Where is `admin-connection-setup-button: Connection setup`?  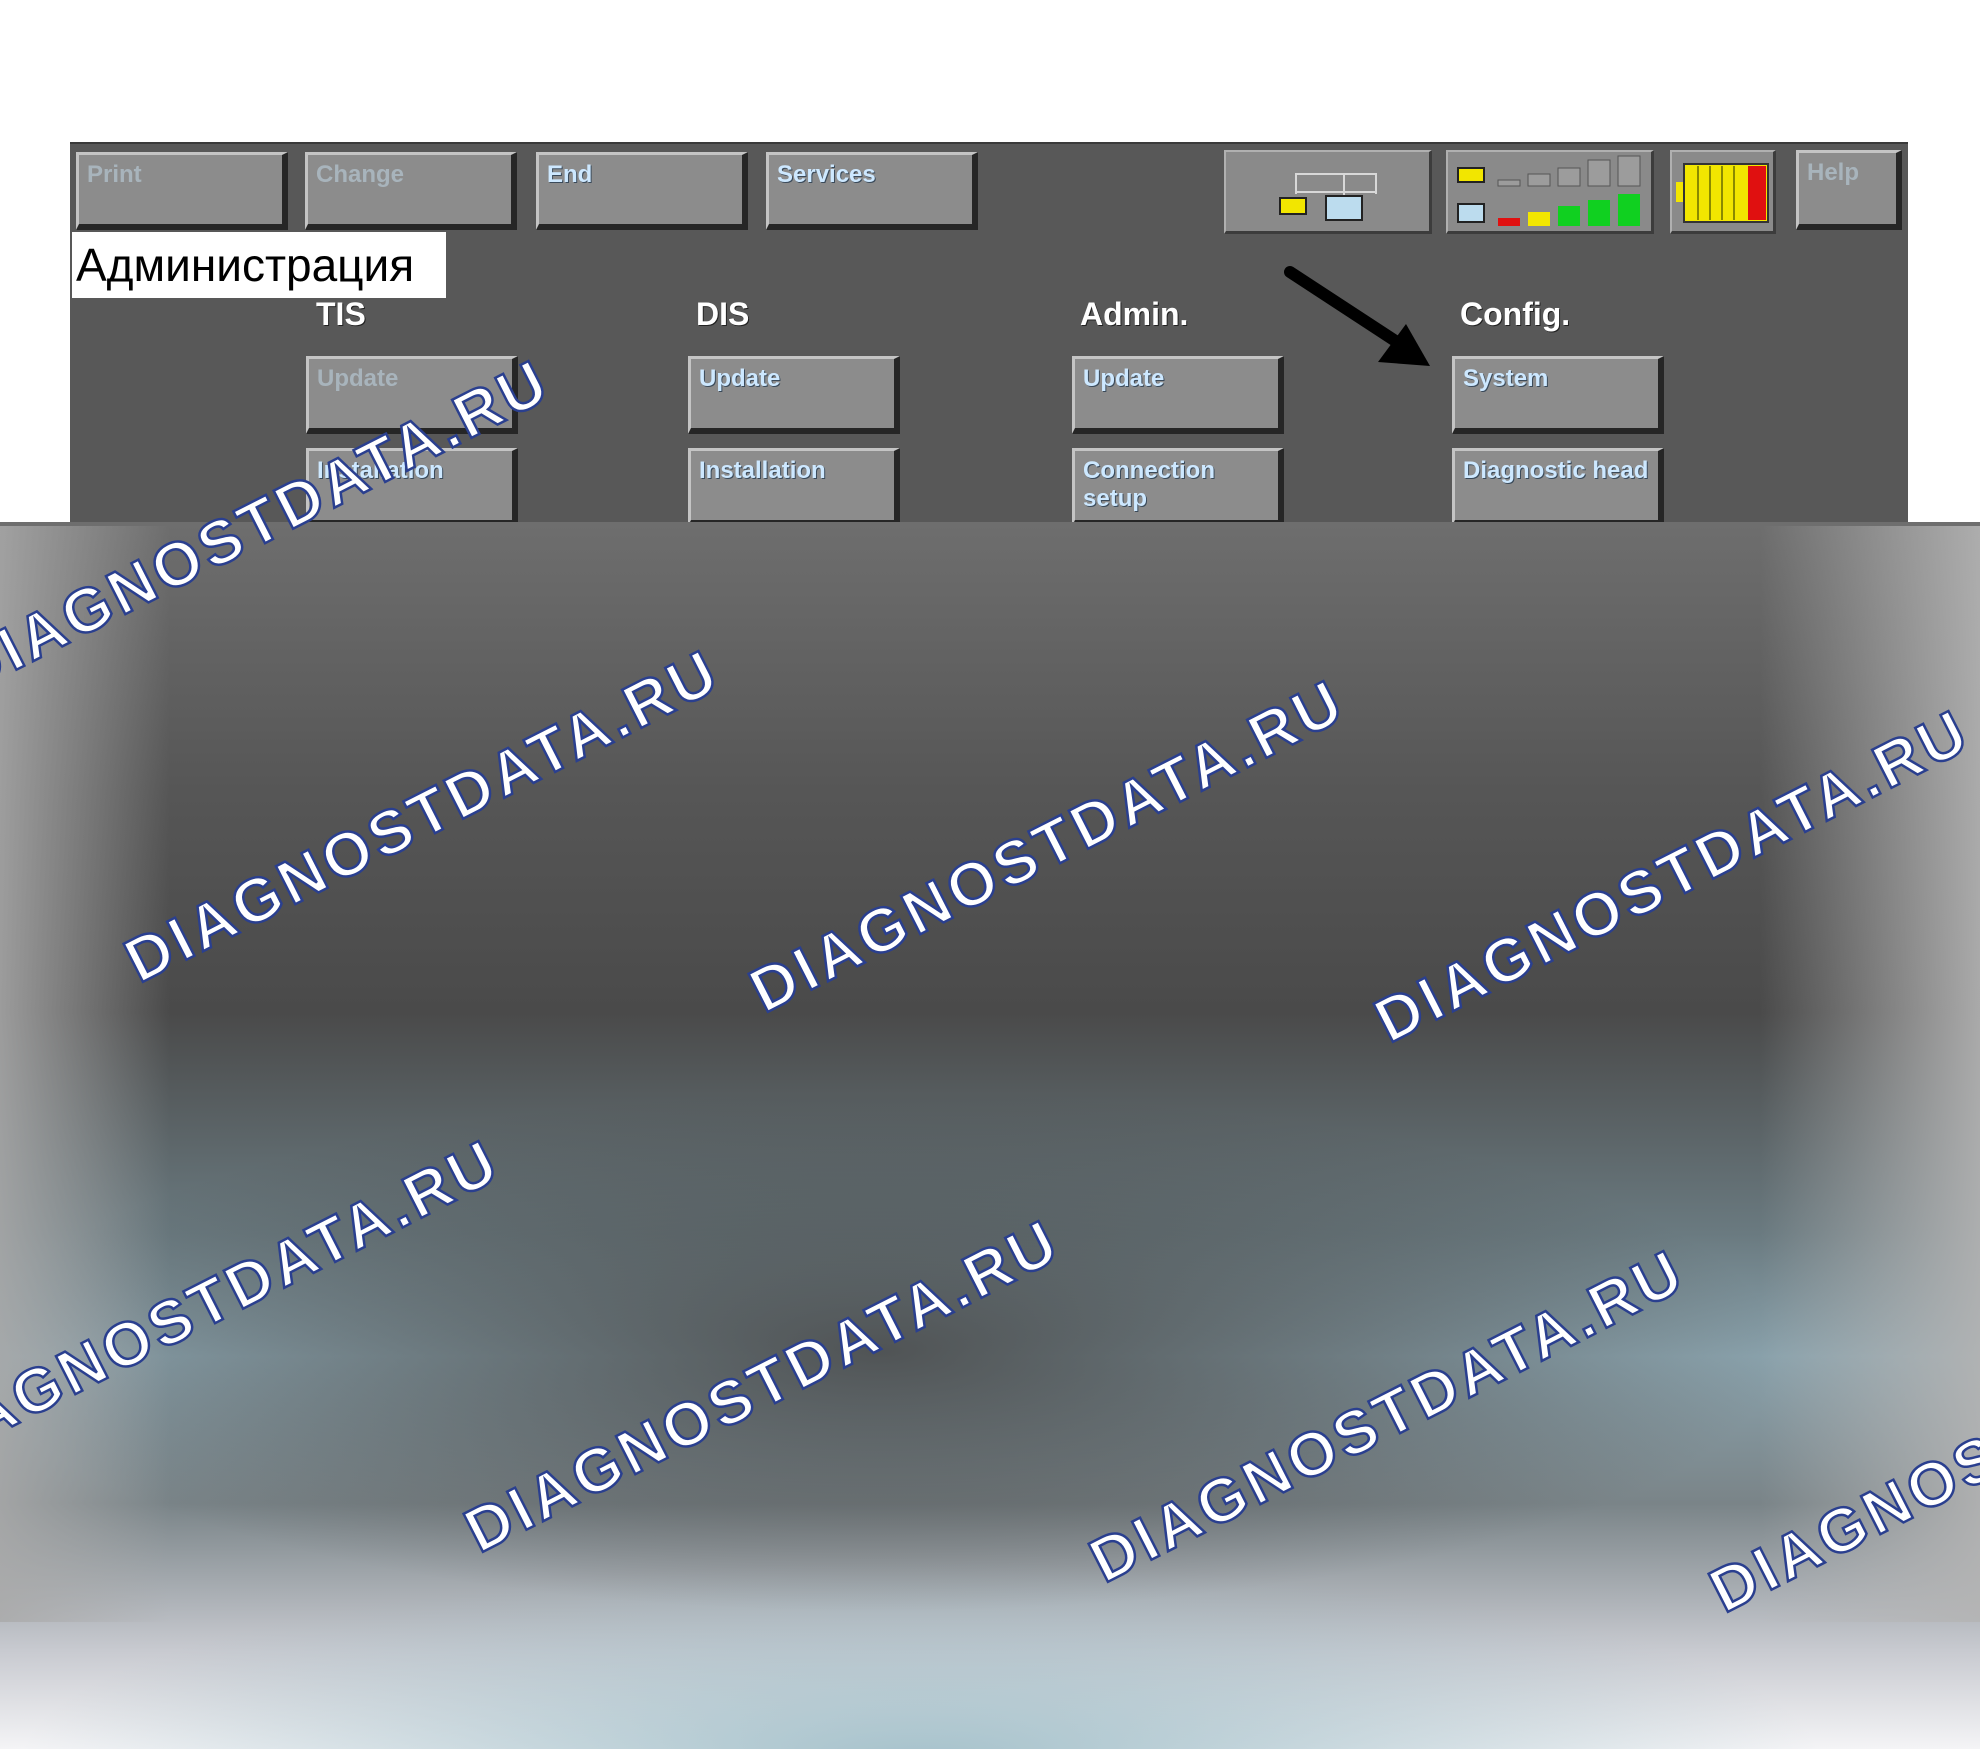
admin-connection-setup-button: Connection setup is located at coordinates (1178, 487).